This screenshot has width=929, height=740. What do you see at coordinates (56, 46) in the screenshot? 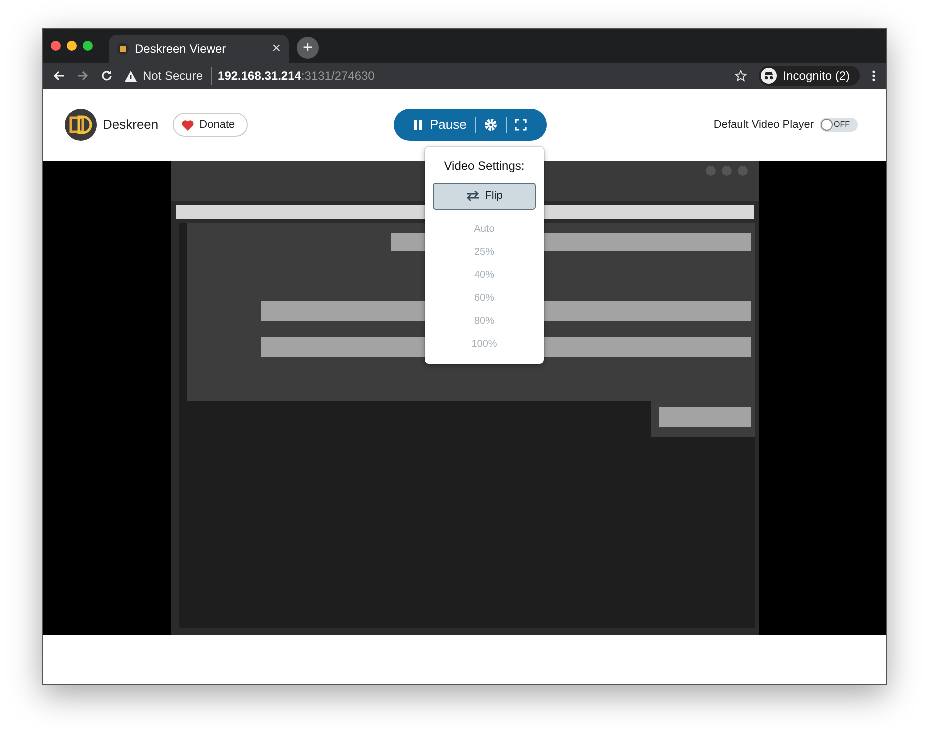
I see `close-window-icon` at bounding box center [56, 46].